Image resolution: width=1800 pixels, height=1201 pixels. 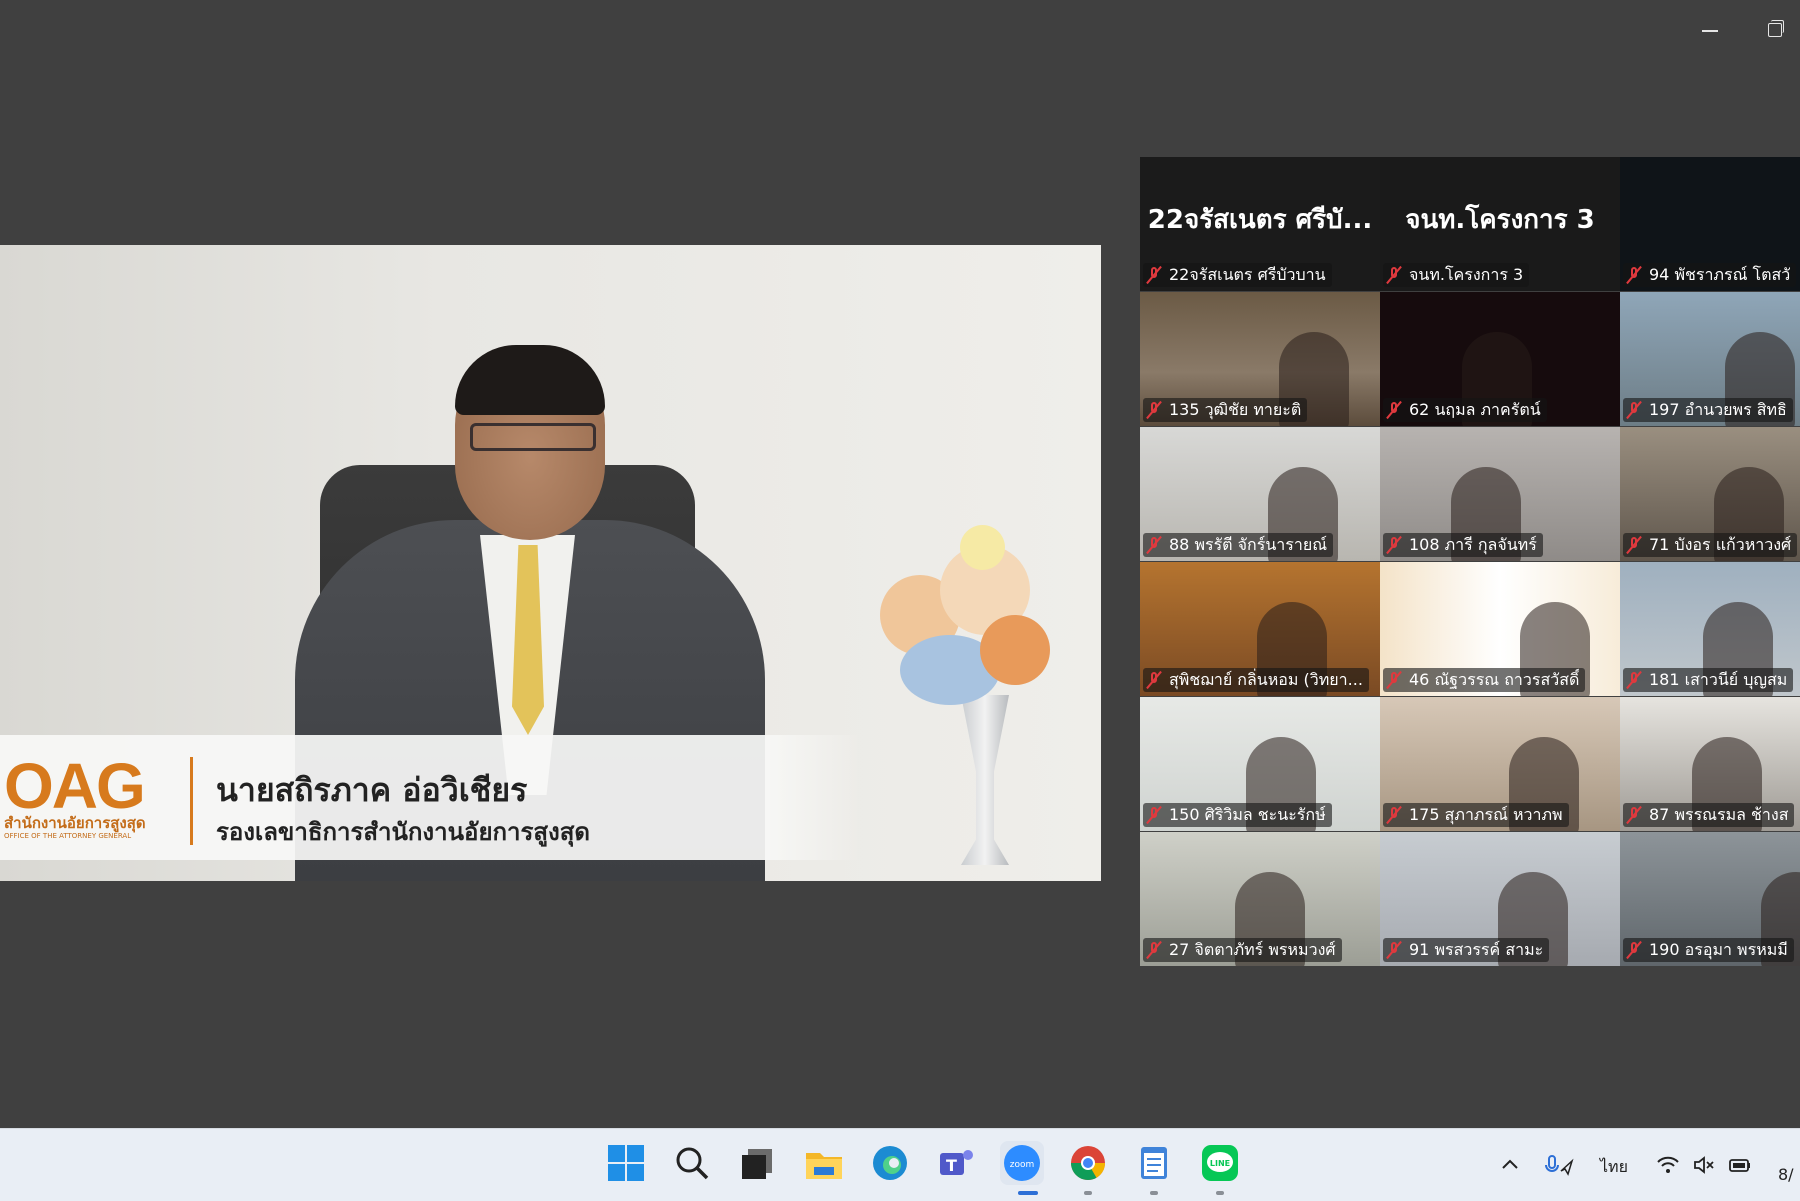 I want to click on teams-icon: T, so click(x=956, y=1163).